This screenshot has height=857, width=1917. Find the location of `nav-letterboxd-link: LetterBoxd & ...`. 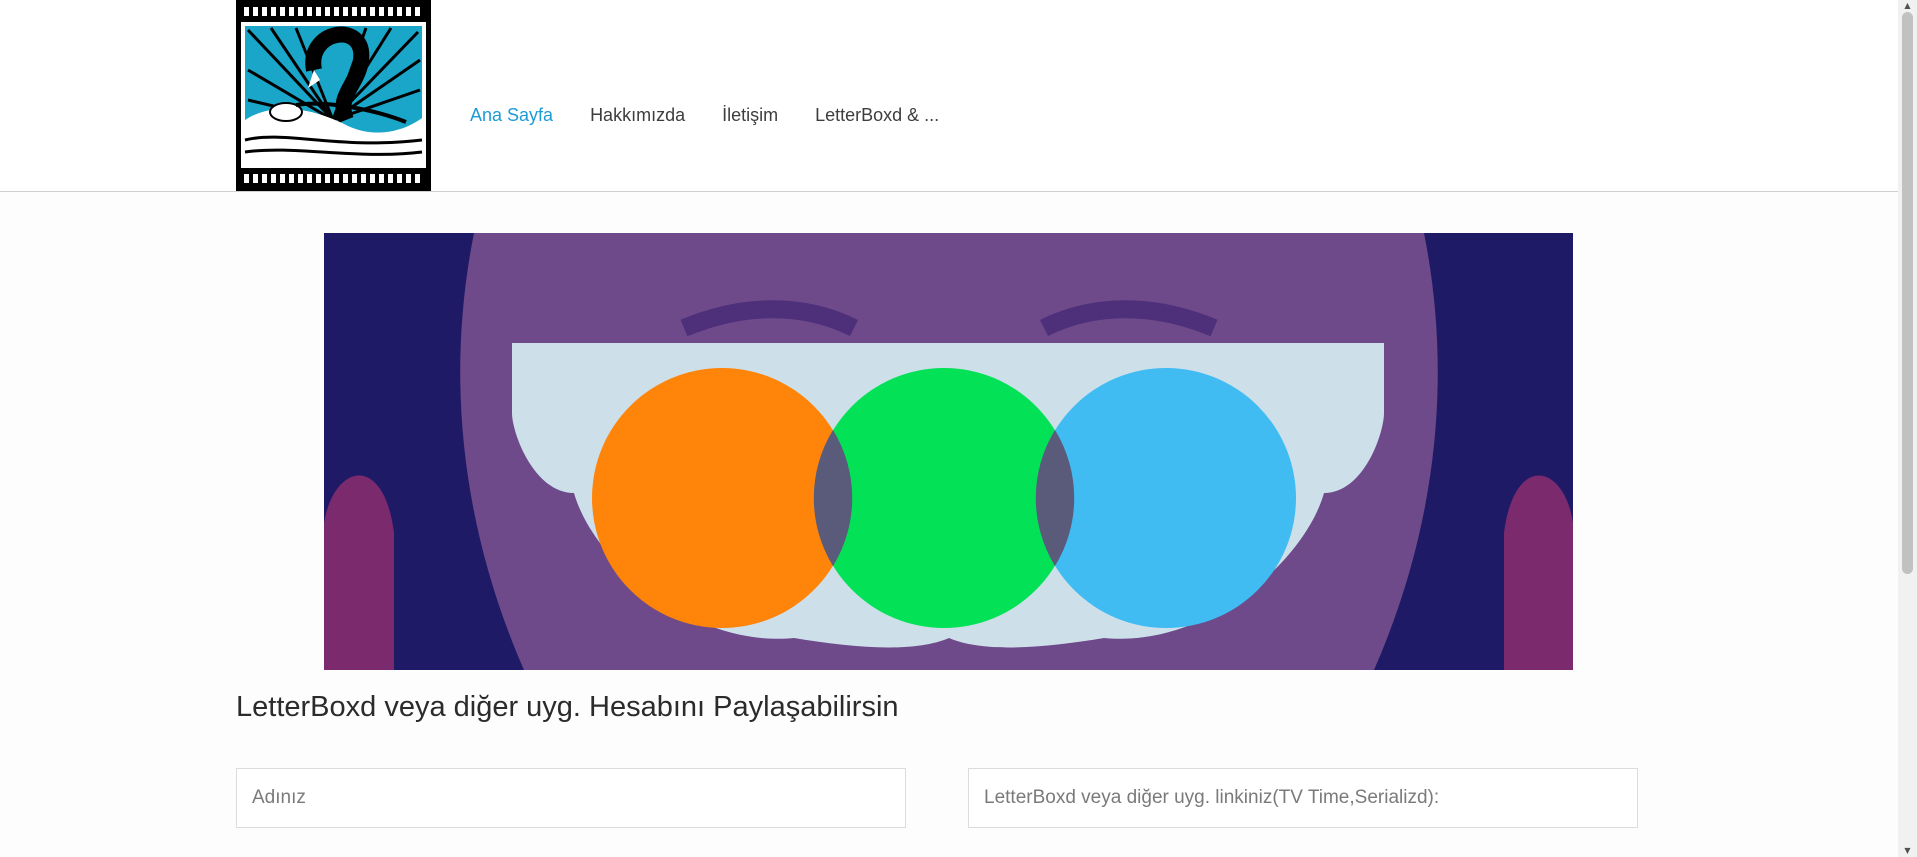

nav-letterboxd-link: LetterBoxd & ... is located at coordinates (877, 115).